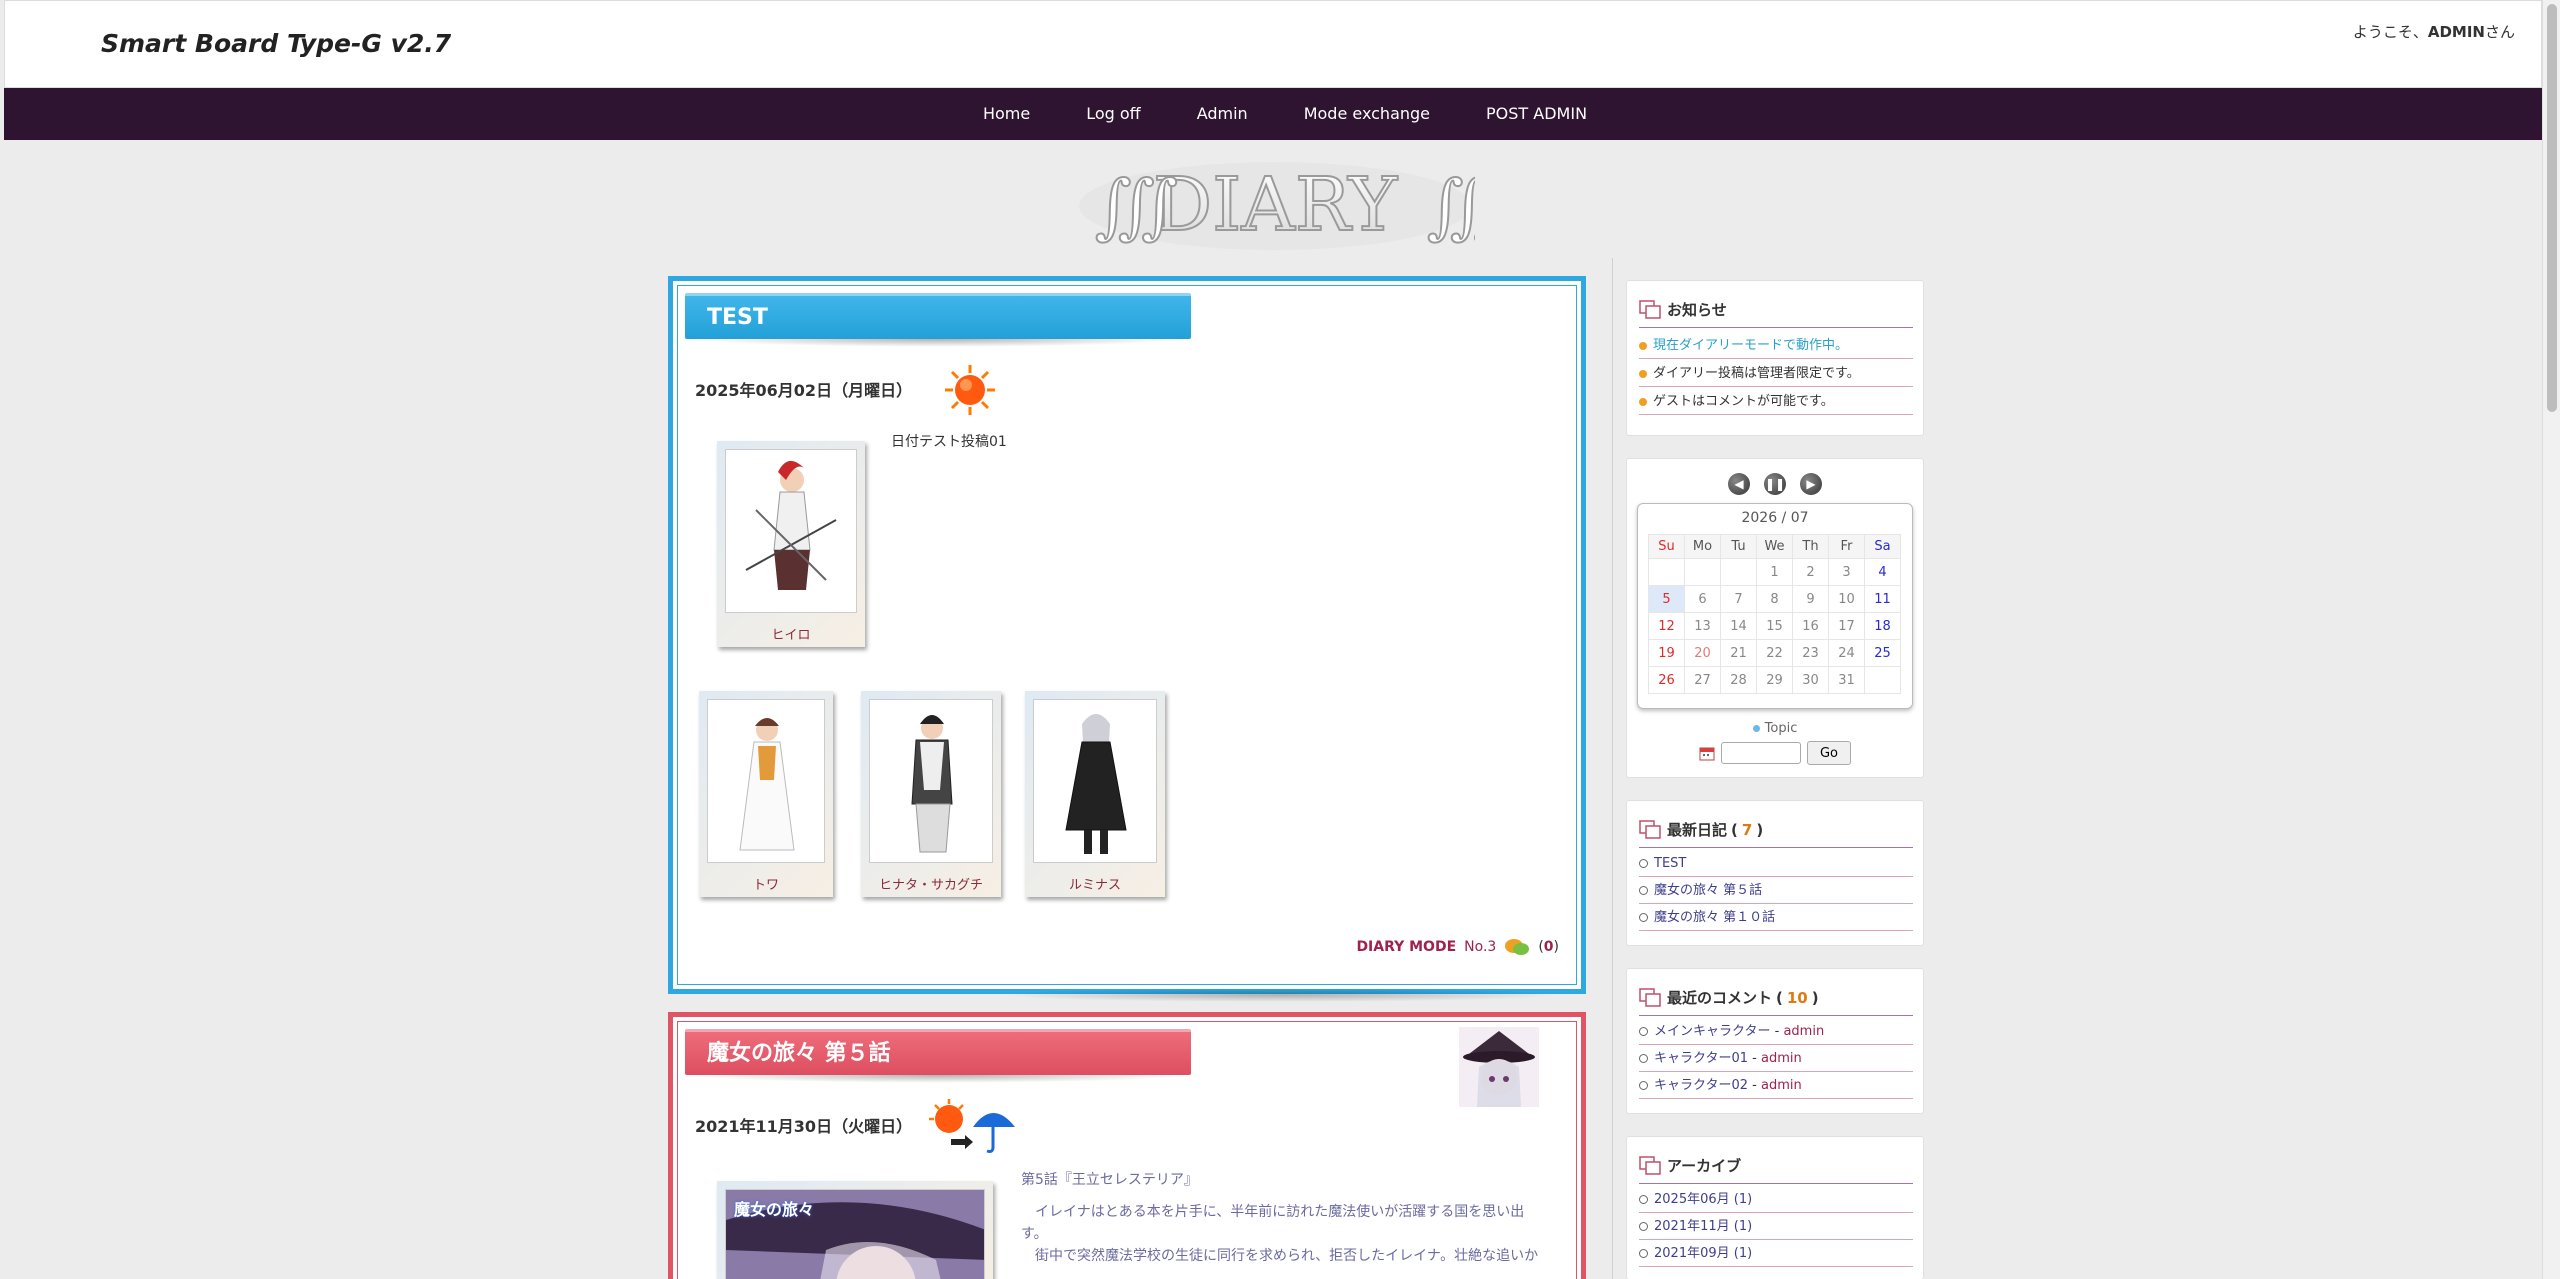 The height and width of the screenshot is (1279, 2560). I want to click on calendar-day-holiday: 20, so click(1702, 653).